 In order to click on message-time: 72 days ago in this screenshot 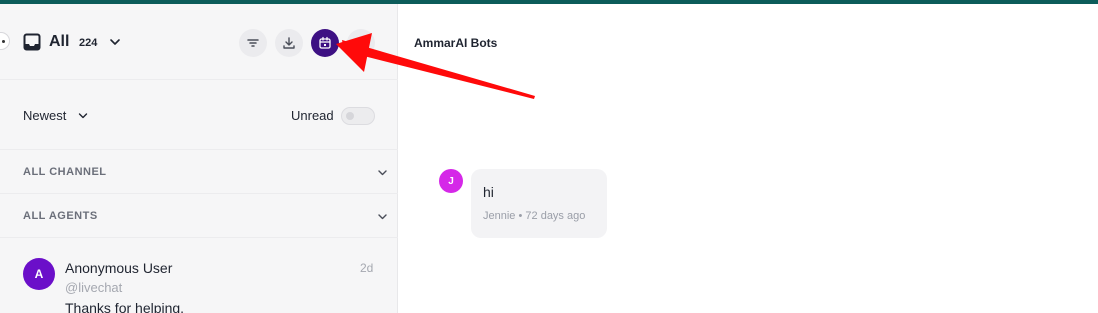, I will do `click(555, 216)`.